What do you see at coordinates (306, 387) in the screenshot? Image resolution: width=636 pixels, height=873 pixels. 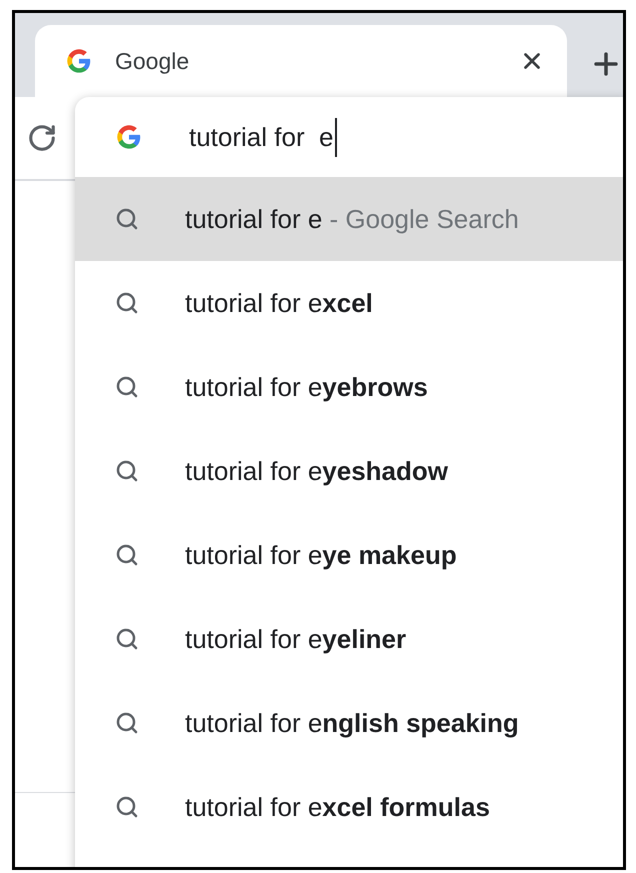 I see `suggestion-text: tutorial for eyebrows` at bounding box center [306, 387].